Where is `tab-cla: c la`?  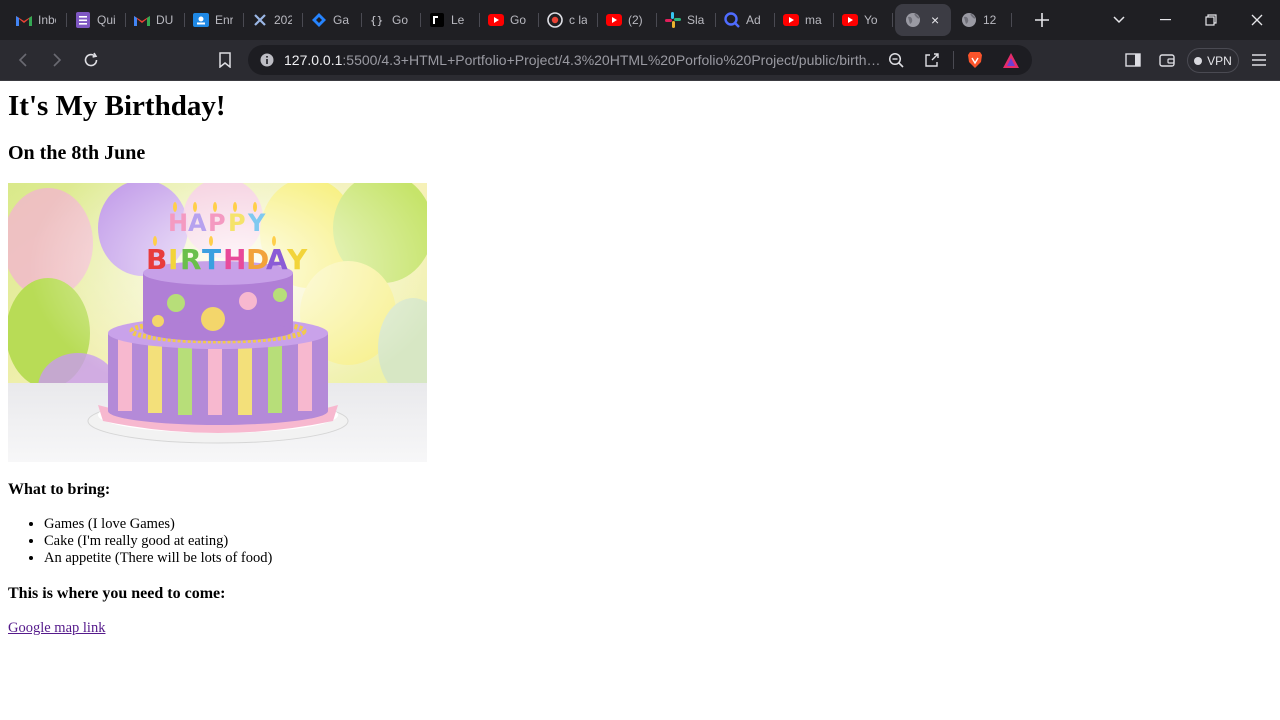 tab-cla: c la is located at coordinates (568, 20).